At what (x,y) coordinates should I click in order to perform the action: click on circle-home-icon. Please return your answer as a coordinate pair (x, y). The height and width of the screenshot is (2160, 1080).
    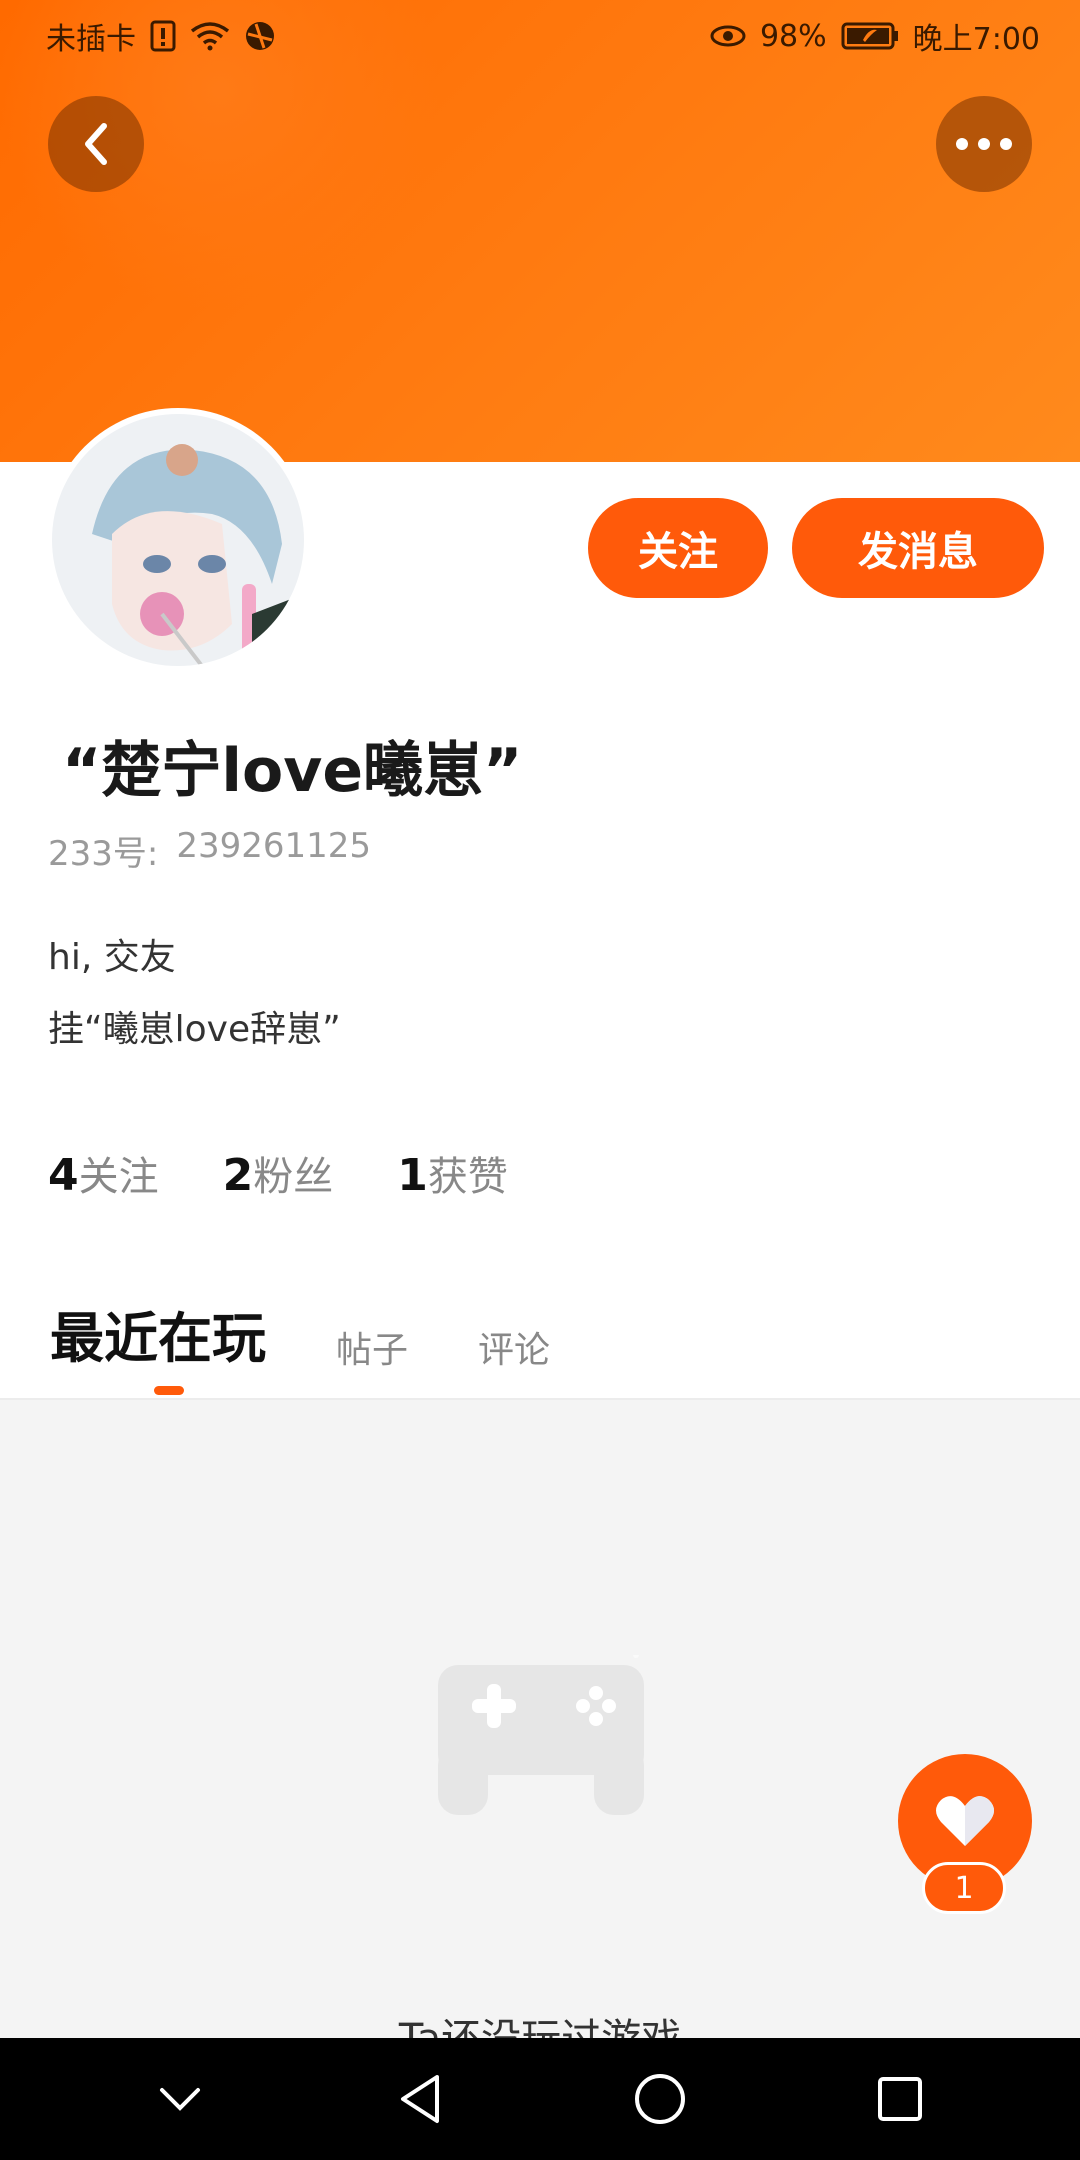
    Looking at the image, I should click on (660, 2099).